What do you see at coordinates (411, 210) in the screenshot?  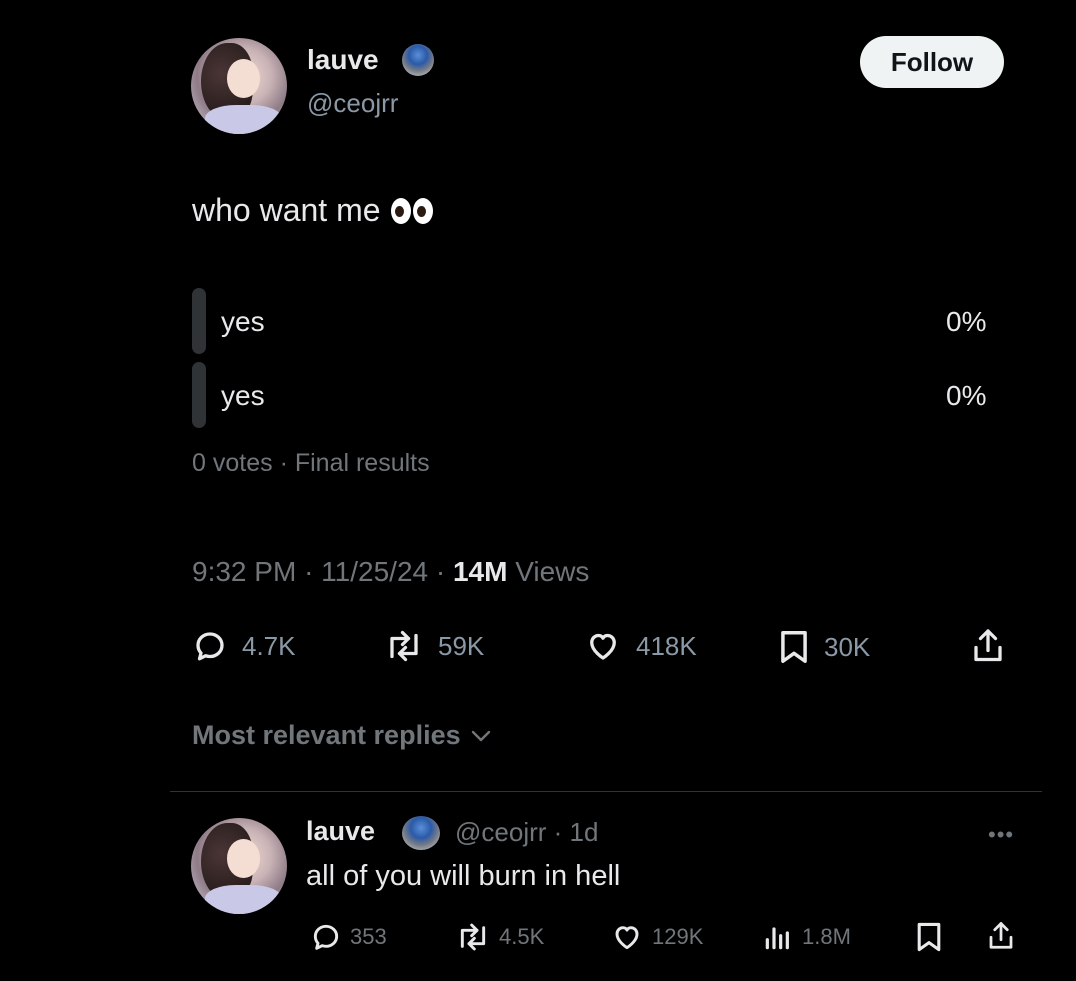 I see `eyes-emoji-icon` at bounding box center [411, 210].